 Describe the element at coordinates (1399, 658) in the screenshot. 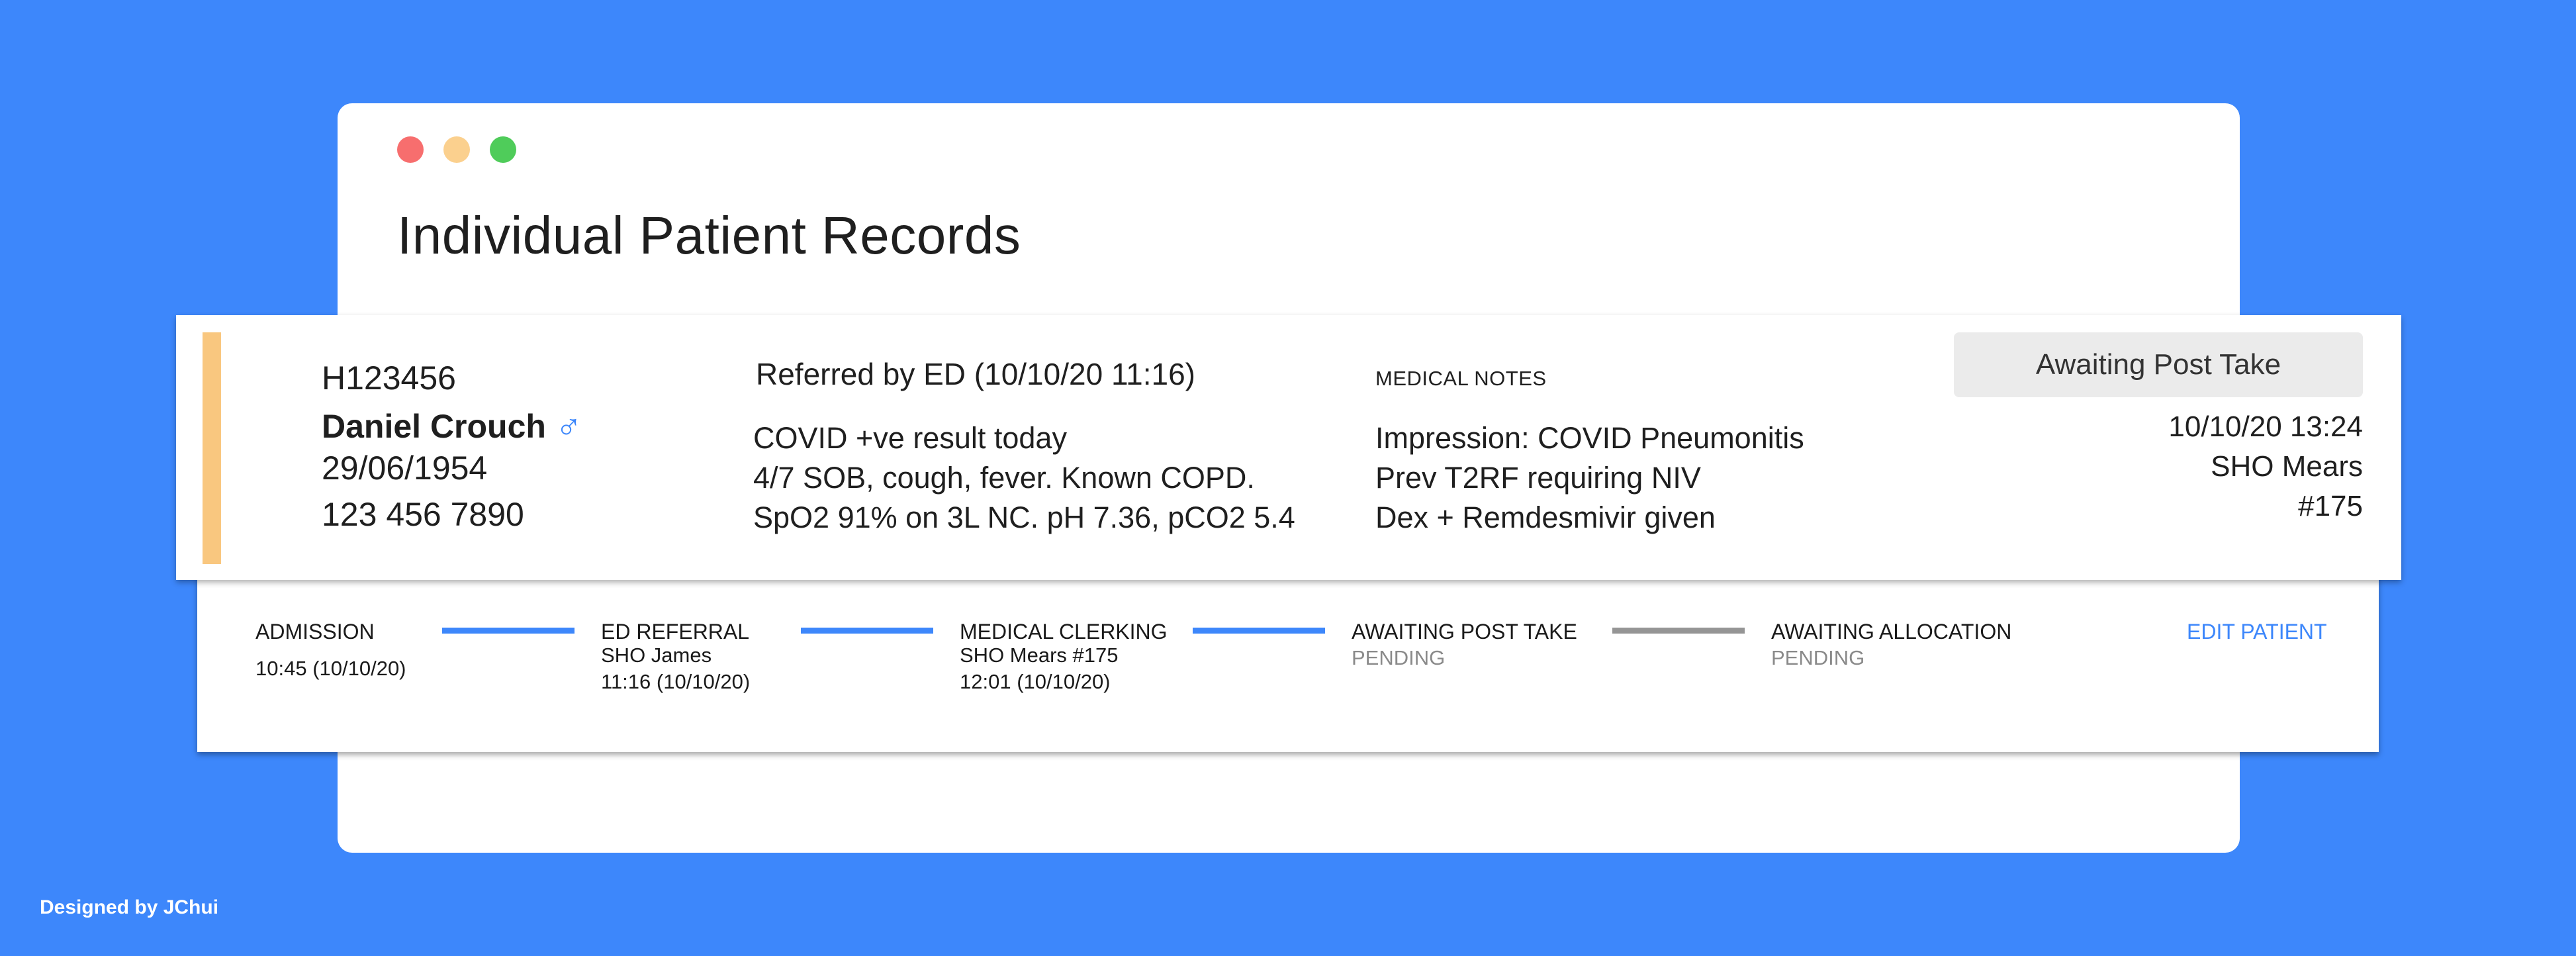

I see `stage-awaiting-post-take-status: PENDING` at that location.